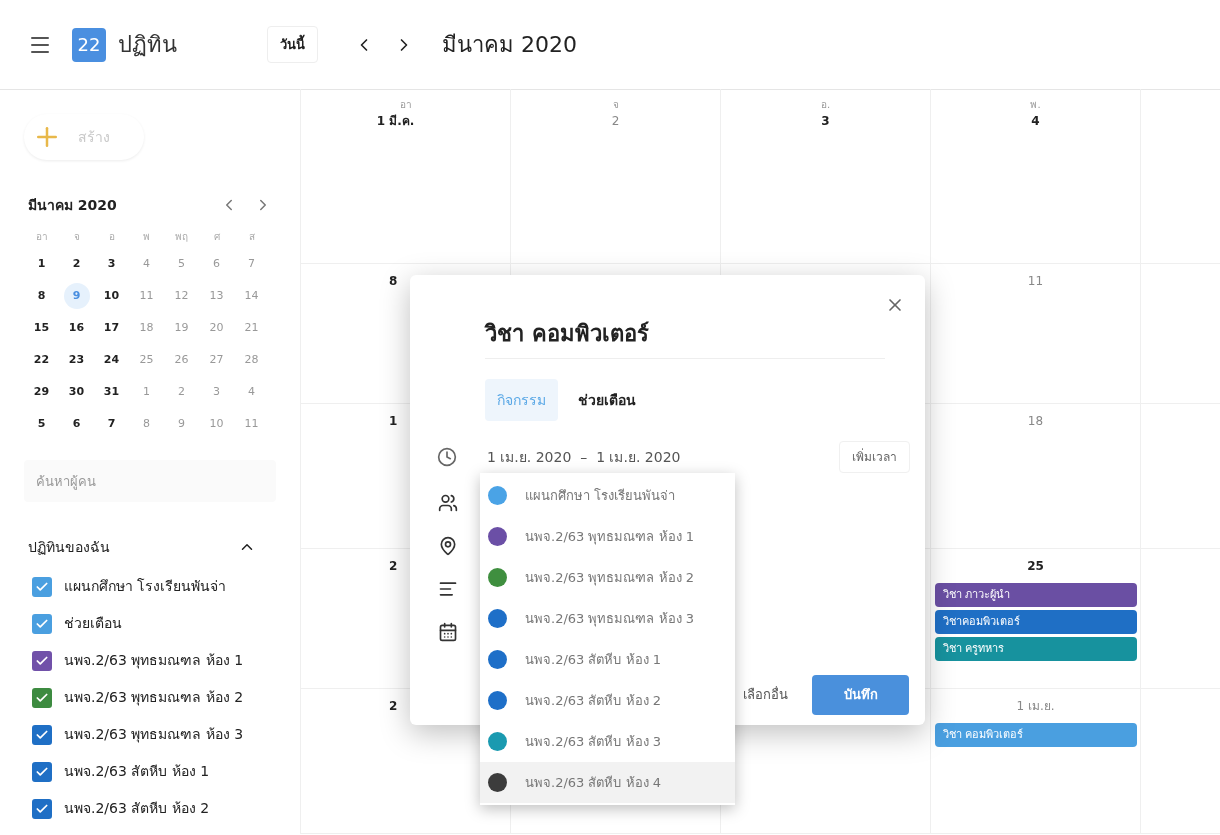 The height and width of the screenshot is (835, 1220). What do you see at coordinates (292, 44) in the screenshot?
I see `today-button: วันนี้` at bounding box center [292, 44].